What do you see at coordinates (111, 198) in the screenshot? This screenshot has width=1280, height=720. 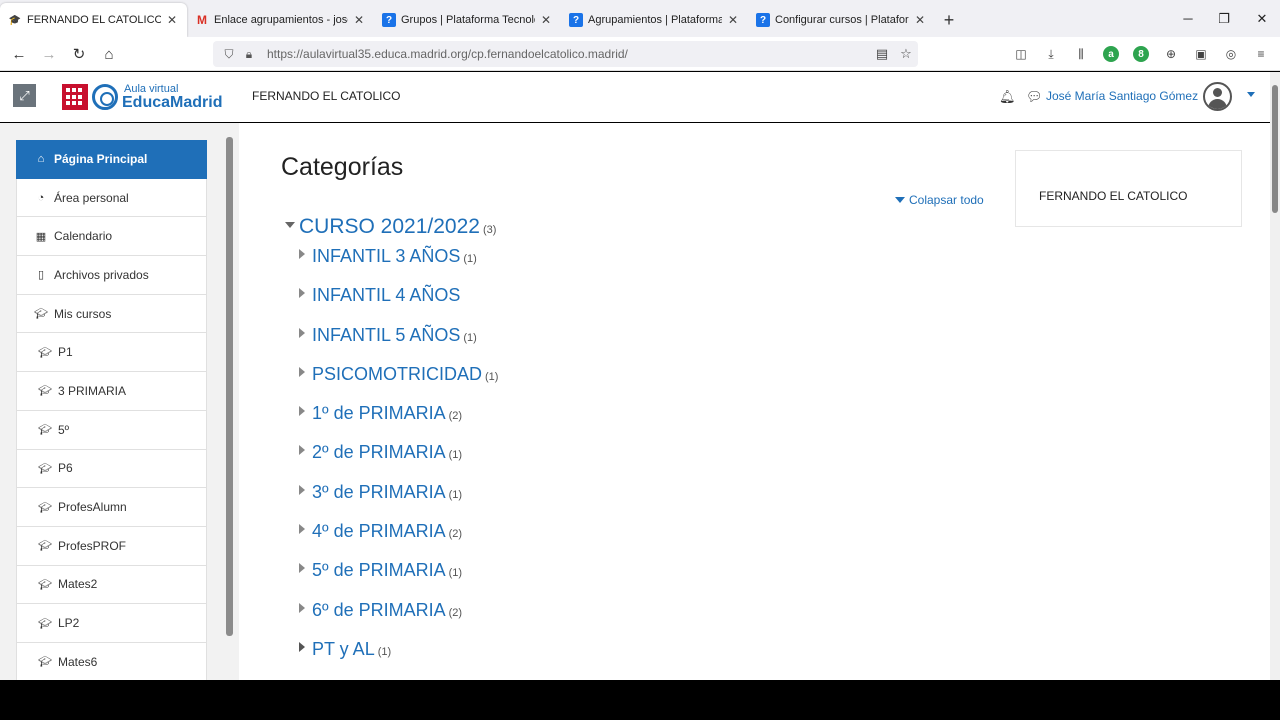 I see `nav-item-dashboard: ◔ Área personal` at bounding box center [111, 198].